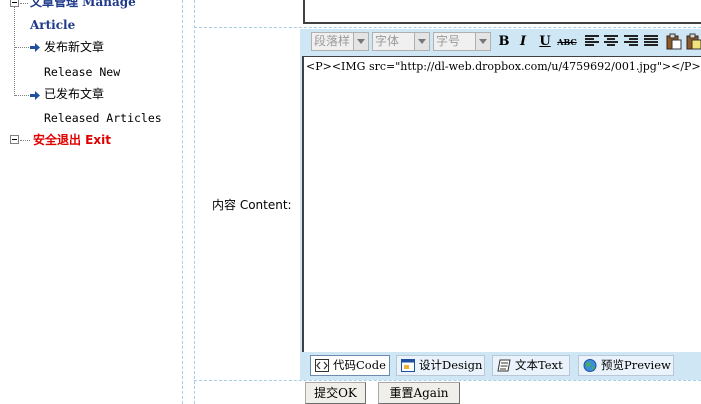 The image size is (701, 404). What do you see at coordinates (335, 393) in the screenshot?
I see `submit-button: 提交OK` at bounding box center [335, 393].